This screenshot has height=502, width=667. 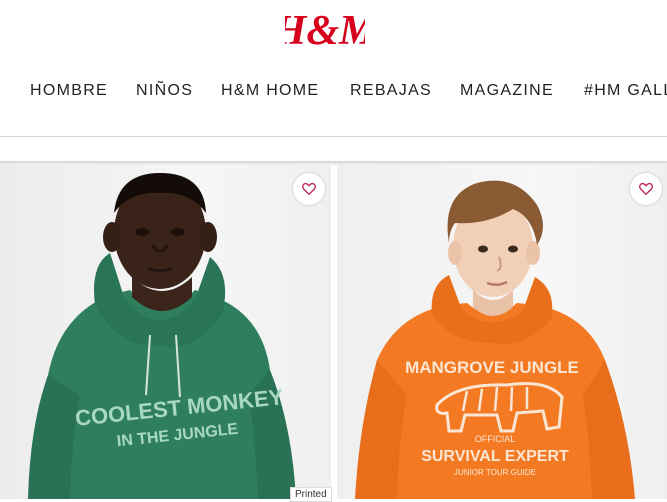 I want to click on hoodie-print-line: SURVIVAL EXPERT, so click(x=495, y=456).